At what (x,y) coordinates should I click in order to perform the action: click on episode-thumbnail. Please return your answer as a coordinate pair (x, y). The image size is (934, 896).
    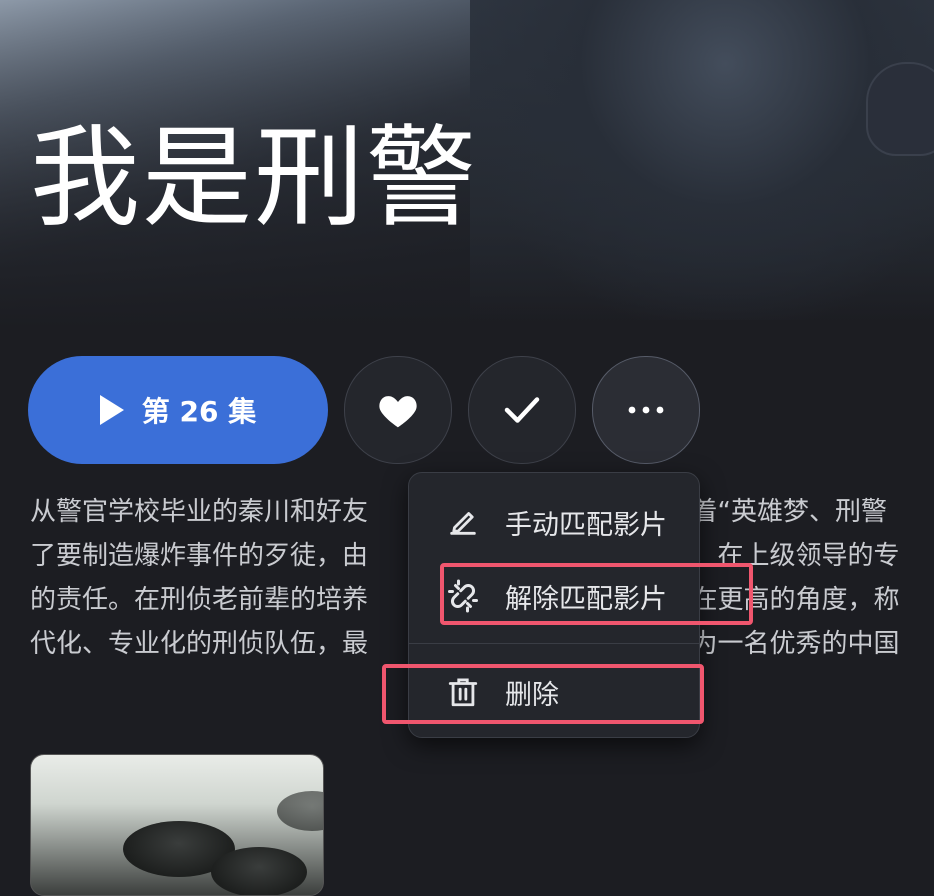
    Looking at the image, I should click on (177, 825).